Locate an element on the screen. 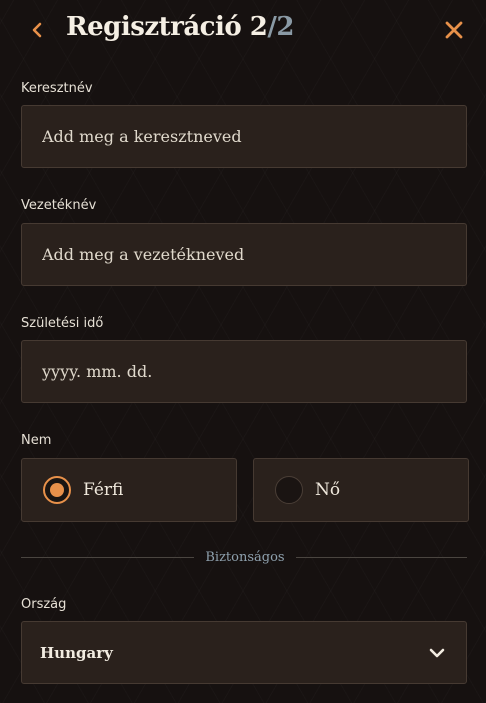 The width and height of the screenshot is (486, 703). close-button is located at coordinates (454, 30).